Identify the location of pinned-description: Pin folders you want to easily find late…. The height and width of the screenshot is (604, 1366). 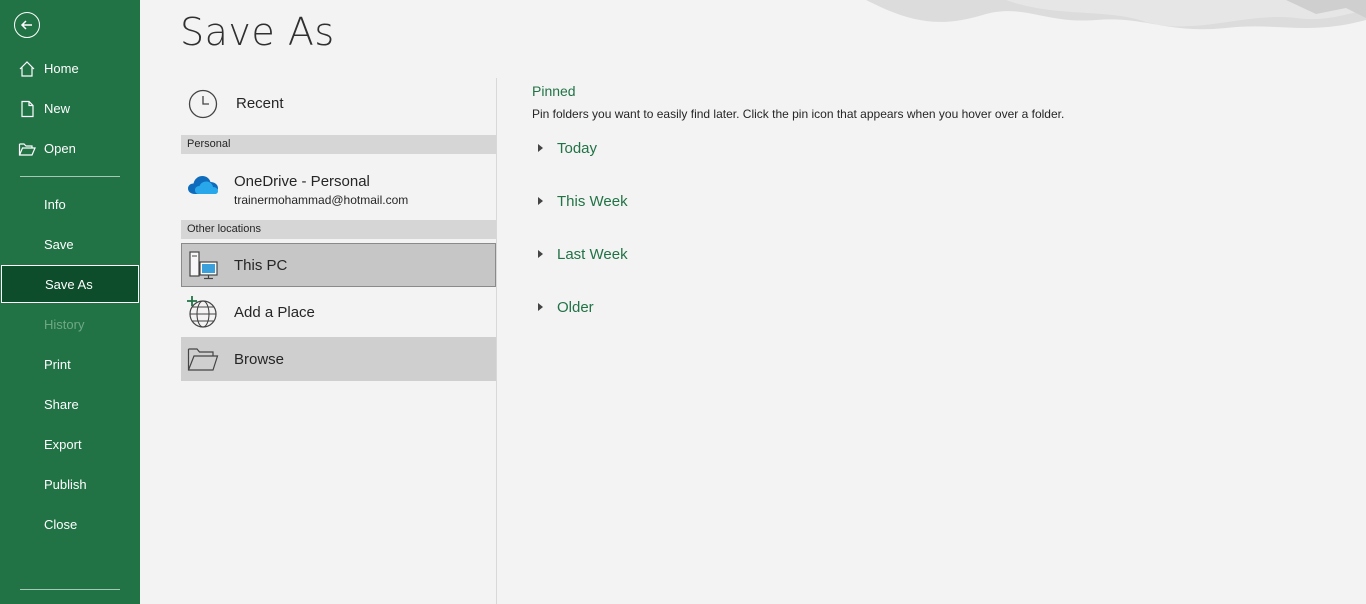
(798, 114).